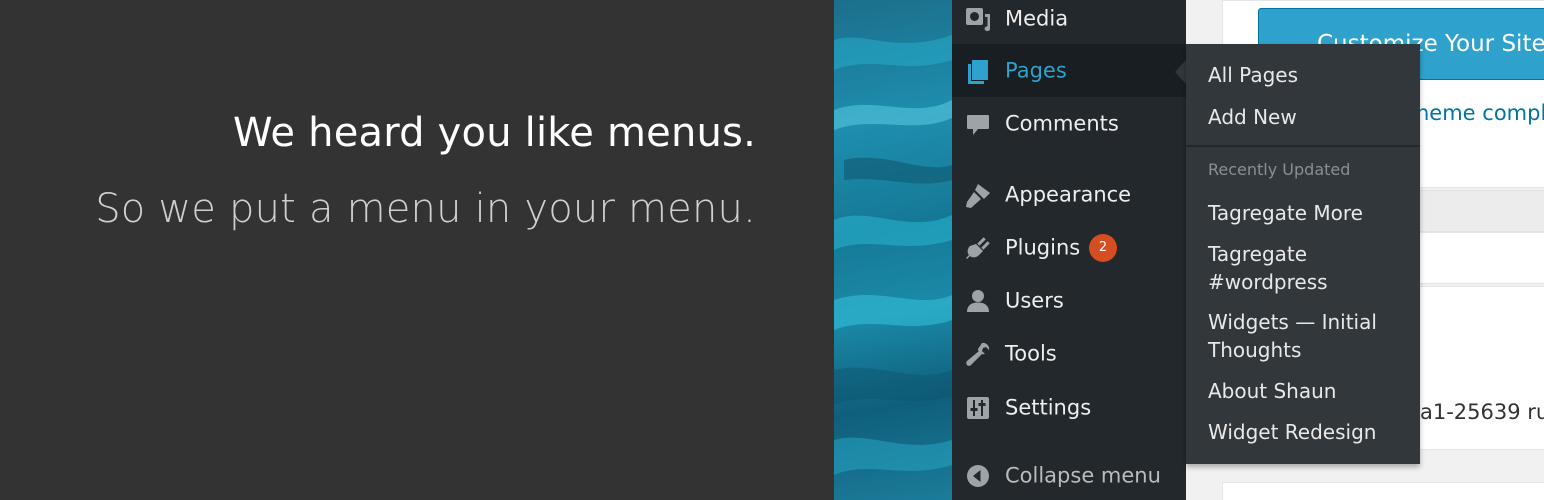 The height and width of the screenshot is (500, 1544). What do you see at coordinates (1308, 432) in the screenshot?
I see `recent-page-link: Widget Redesign` at bounding box center [1308, 432].